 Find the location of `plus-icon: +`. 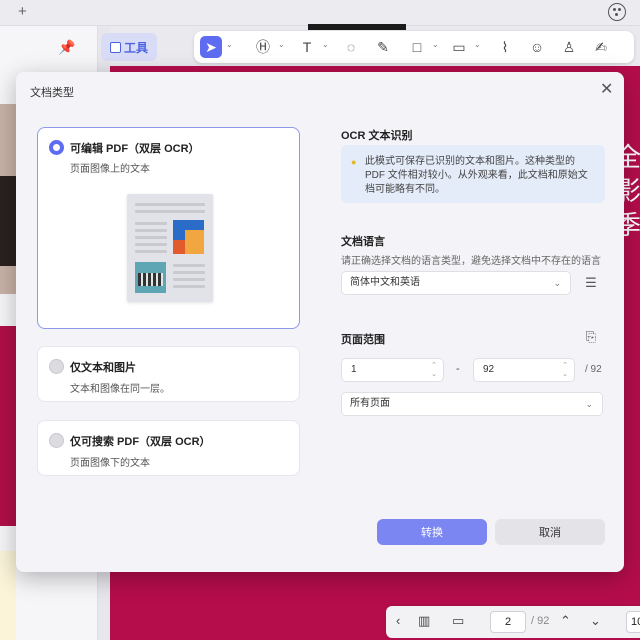

plus-icon: + is located at coordinates (22, 11).